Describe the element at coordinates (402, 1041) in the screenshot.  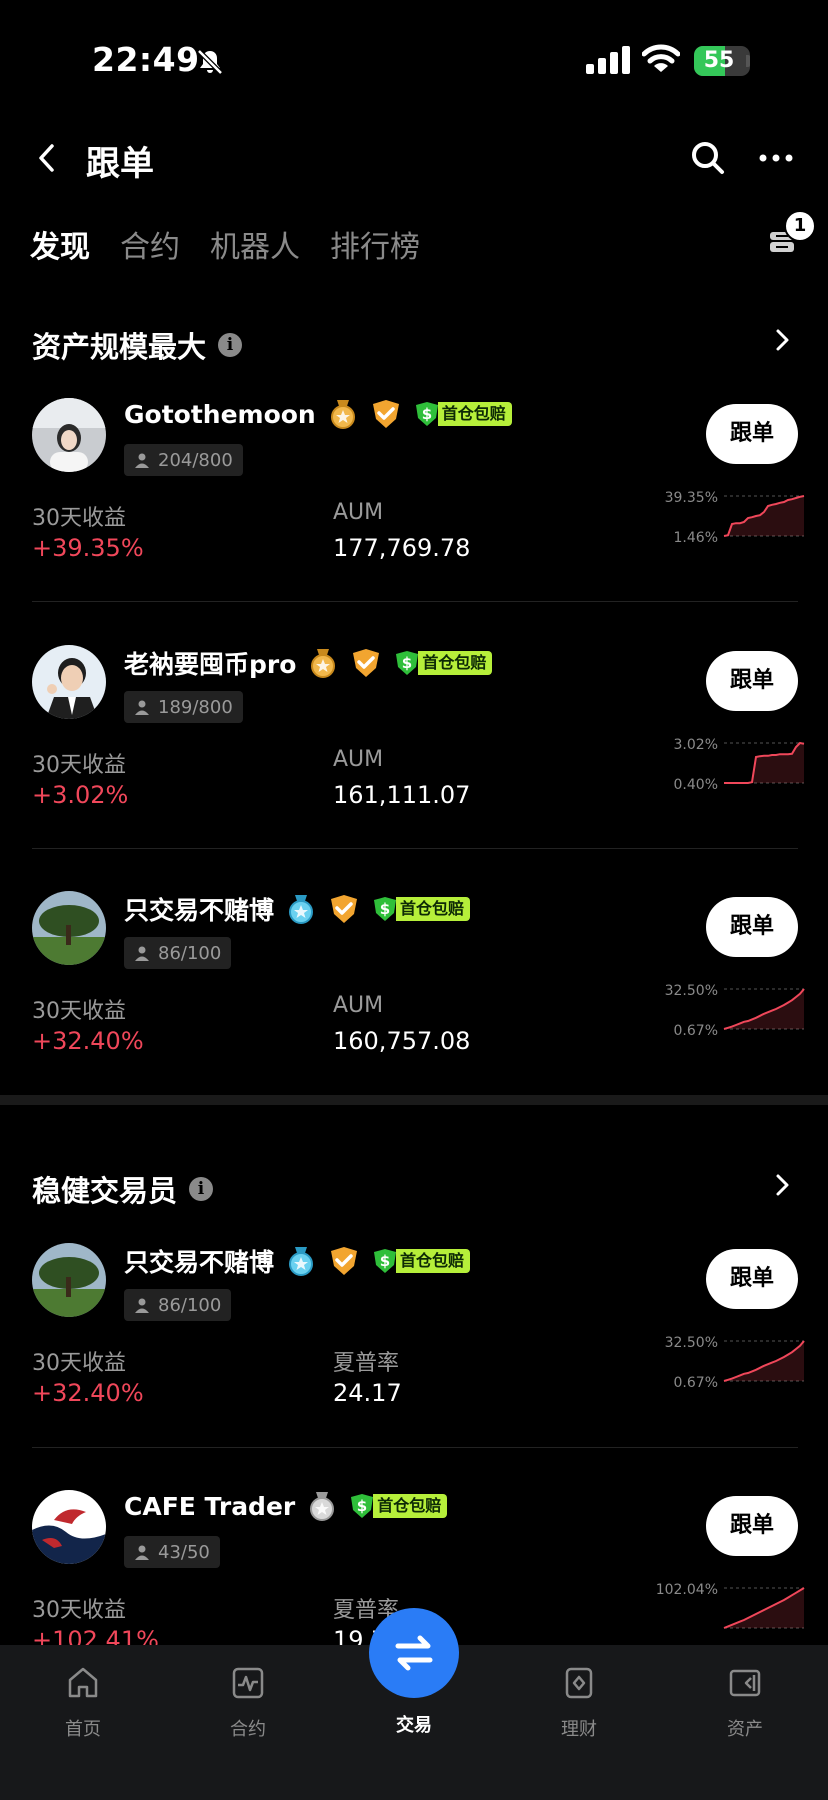
I see `metric-value: 160,757.08` at that location.